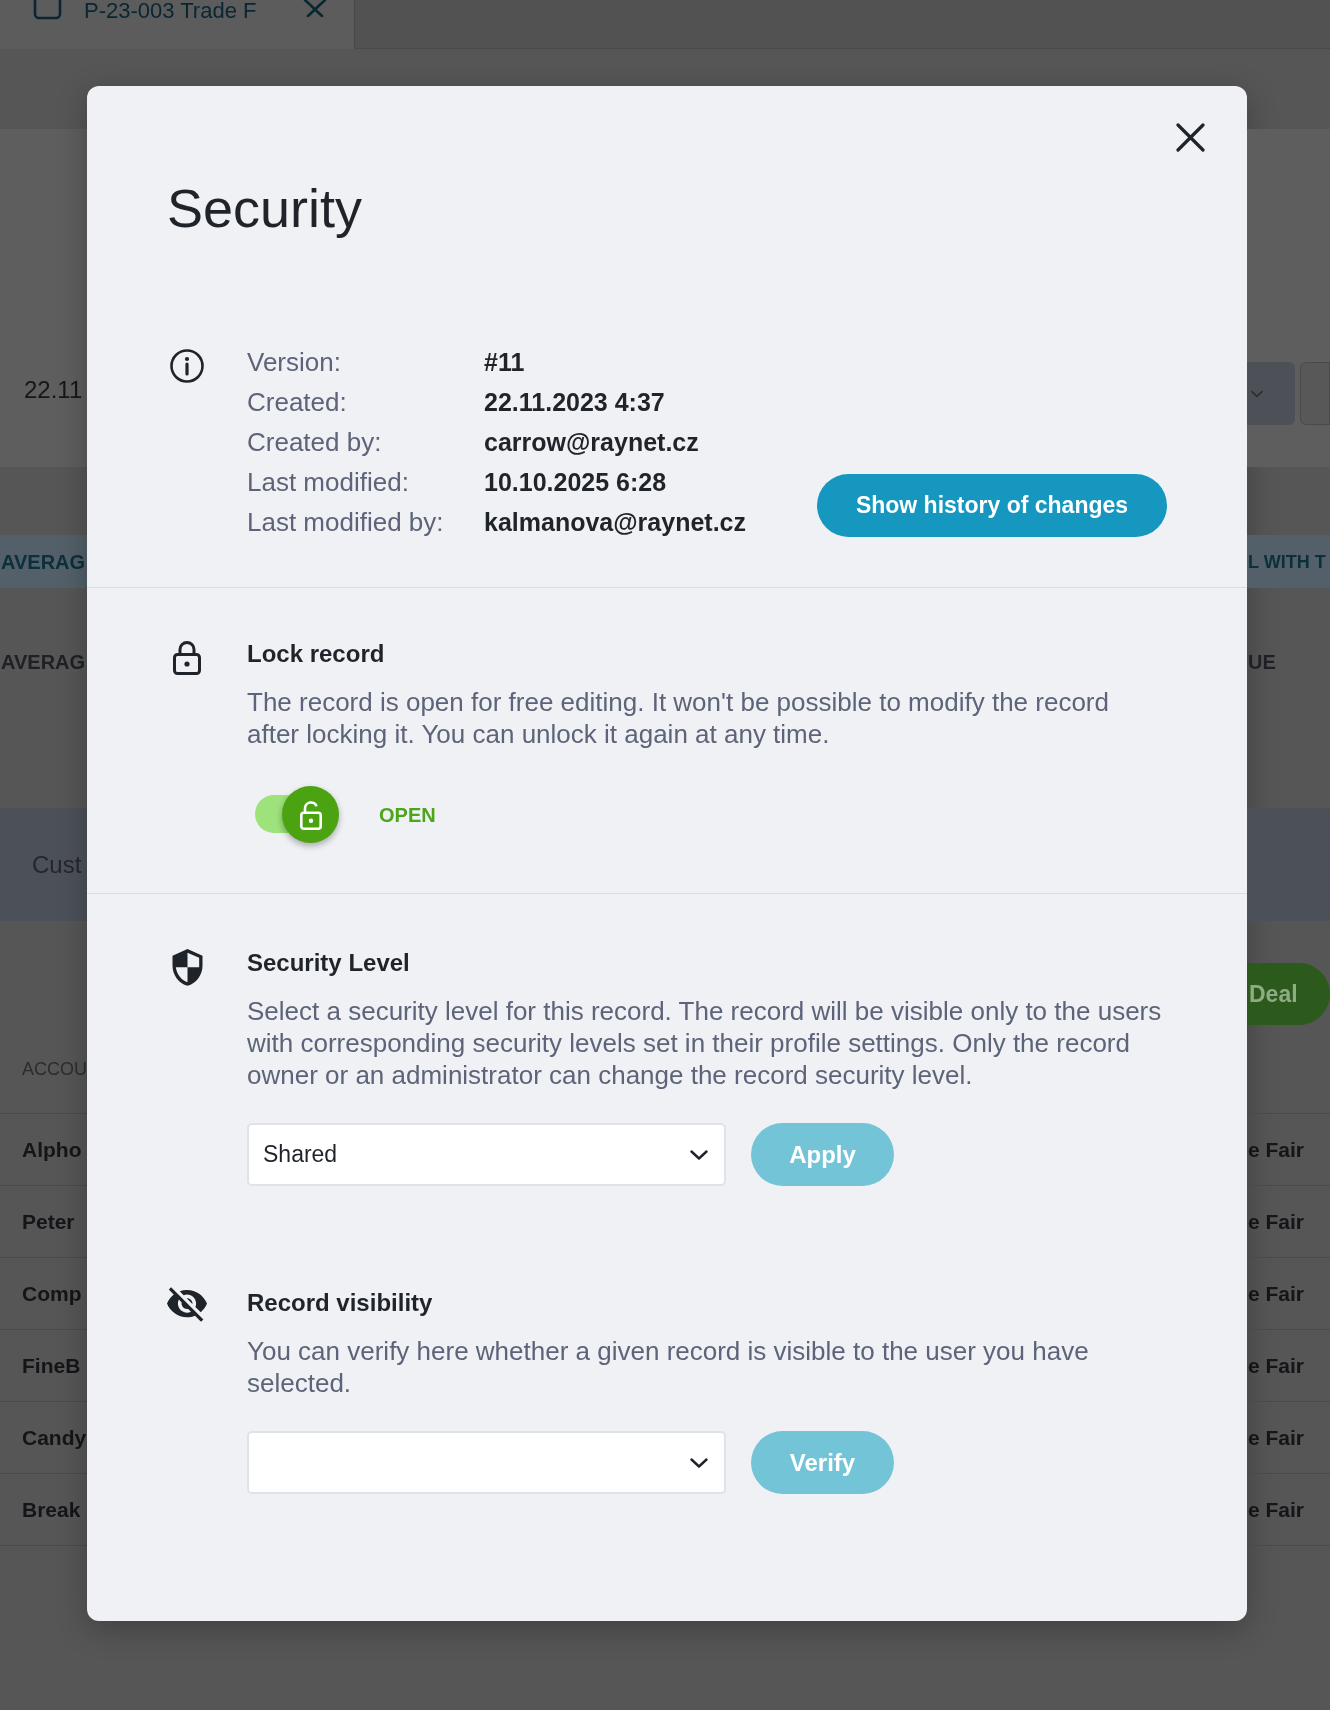 This screenshot has width=1330, height=1710. I want to click on column-header: AVERAG, so click(43, 561).